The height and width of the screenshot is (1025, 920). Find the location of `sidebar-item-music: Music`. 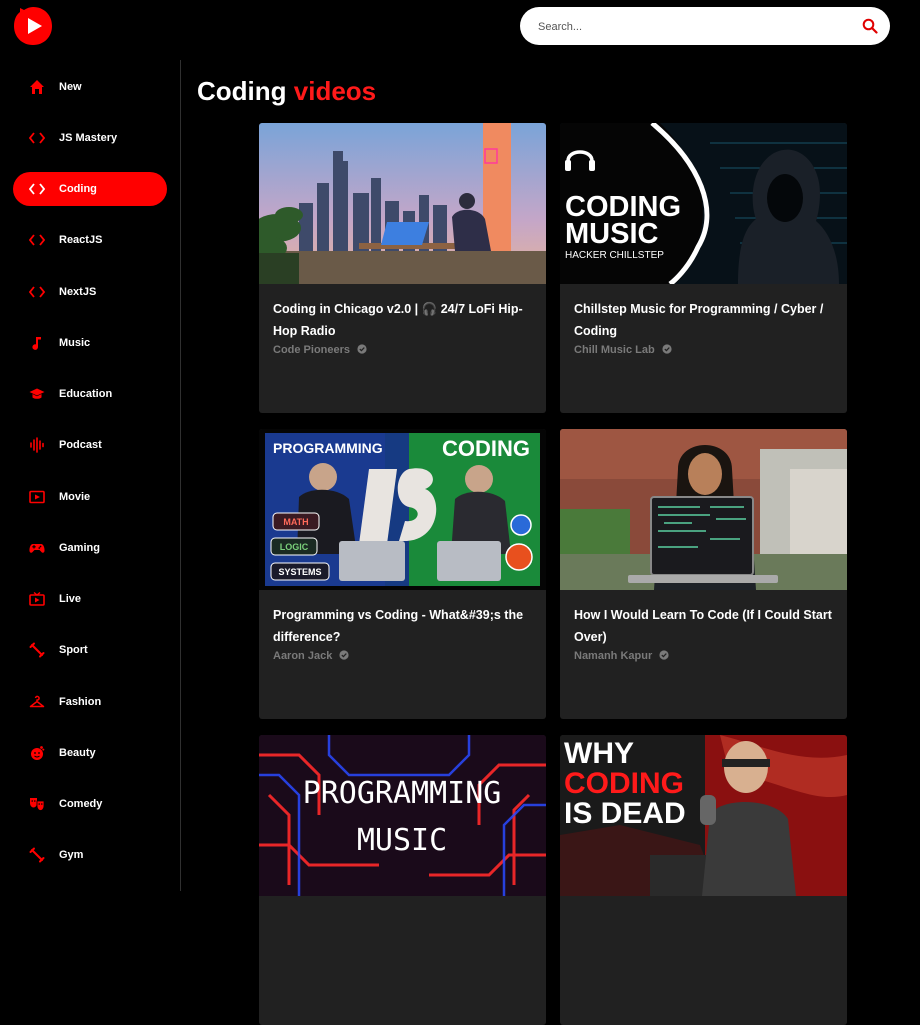

sidebar-item-music: Music is located at coordinates (90, 343).